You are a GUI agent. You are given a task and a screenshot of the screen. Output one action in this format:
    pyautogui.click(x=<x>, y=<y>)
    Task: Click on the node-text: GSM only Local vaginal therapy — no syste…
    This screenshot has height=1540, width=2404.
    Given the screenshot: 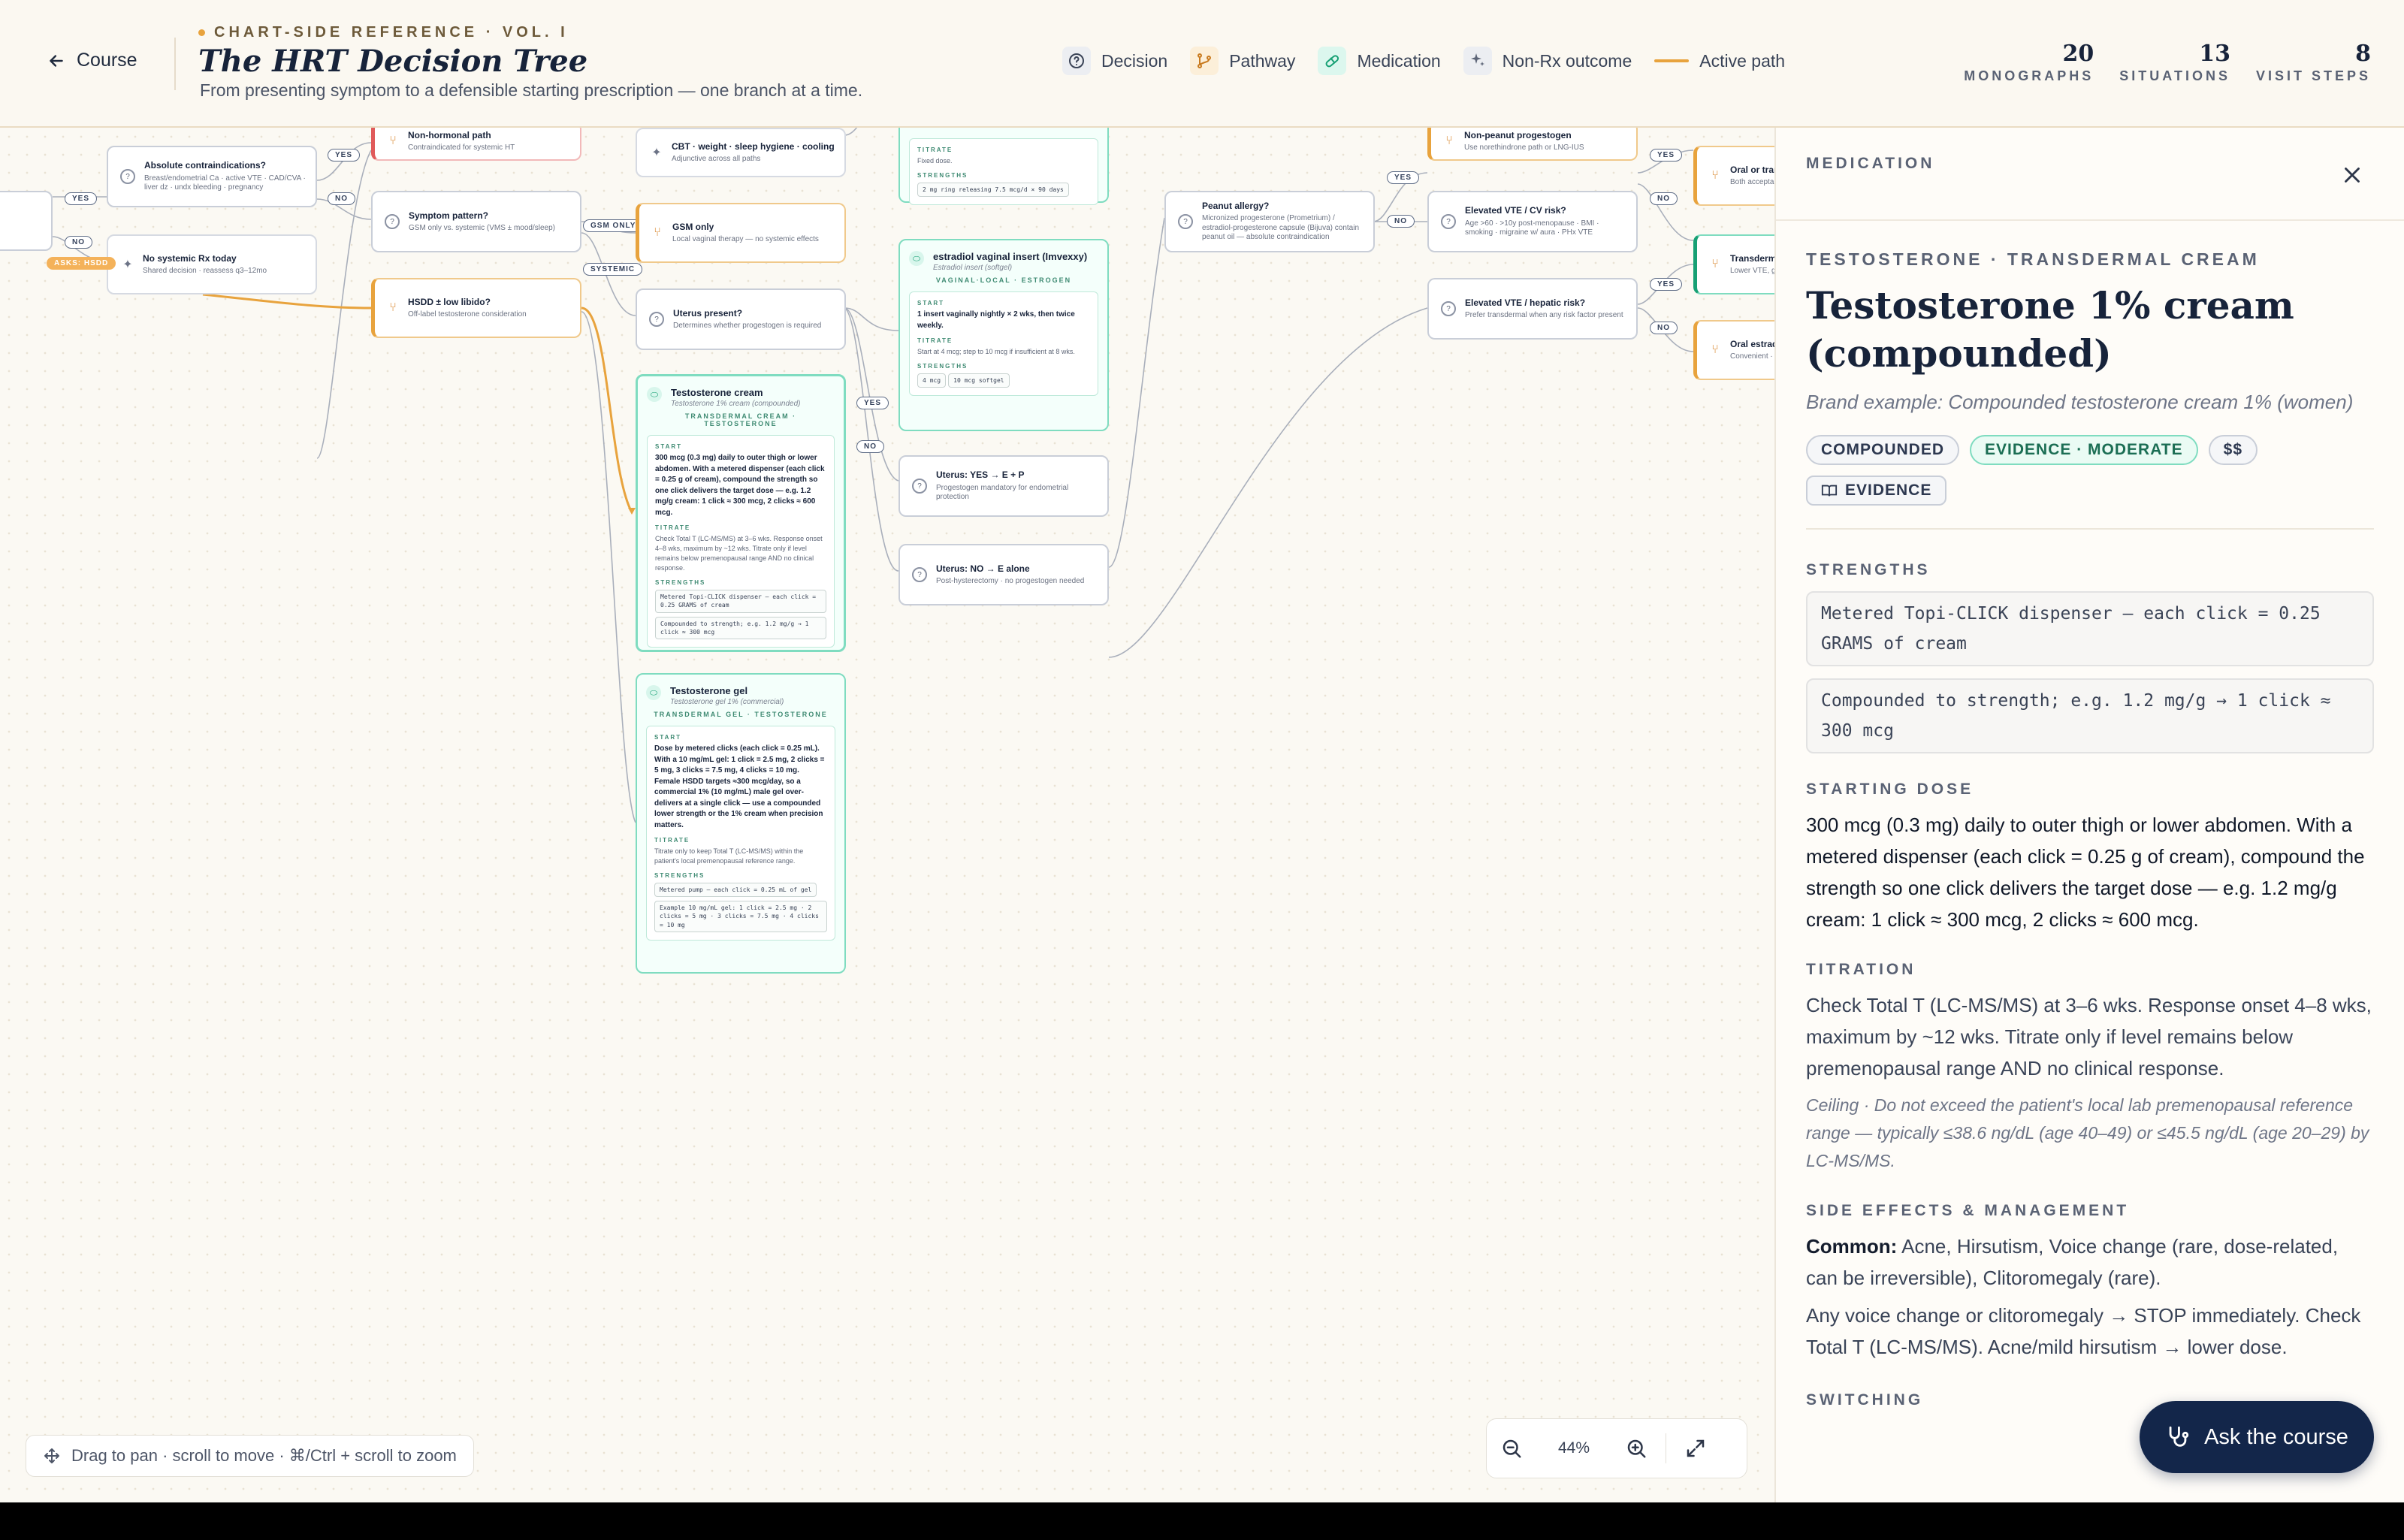 What is the action you would take?
    pyautogui.click(x=745, y=233)
    